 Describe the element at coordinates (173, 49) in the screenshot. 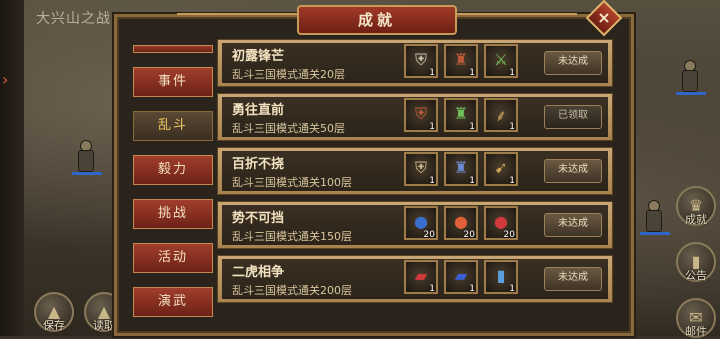

I see `tab-scroll-stub` at that location.